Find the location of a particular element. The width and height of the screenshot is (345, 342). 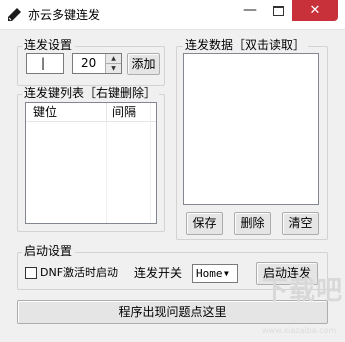

key-list-legend: 连发键列表［右键删除］ is located at coordinates (91, 93).